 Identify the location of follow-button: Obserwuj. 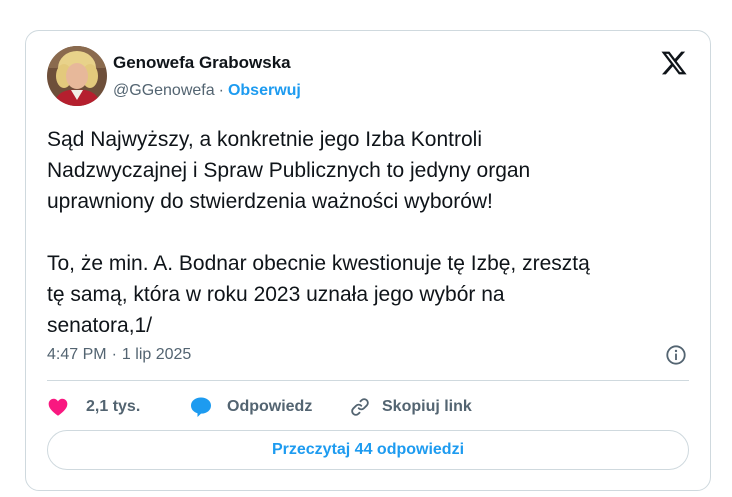
(264, 90).